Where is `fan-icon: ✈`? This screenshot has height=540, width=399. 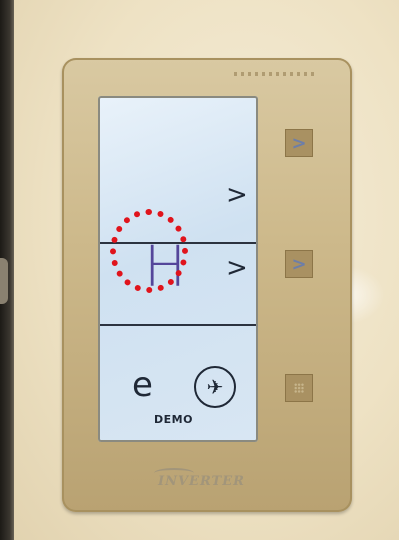 fan-icon: ✈ is located at coordinates (215, 387).